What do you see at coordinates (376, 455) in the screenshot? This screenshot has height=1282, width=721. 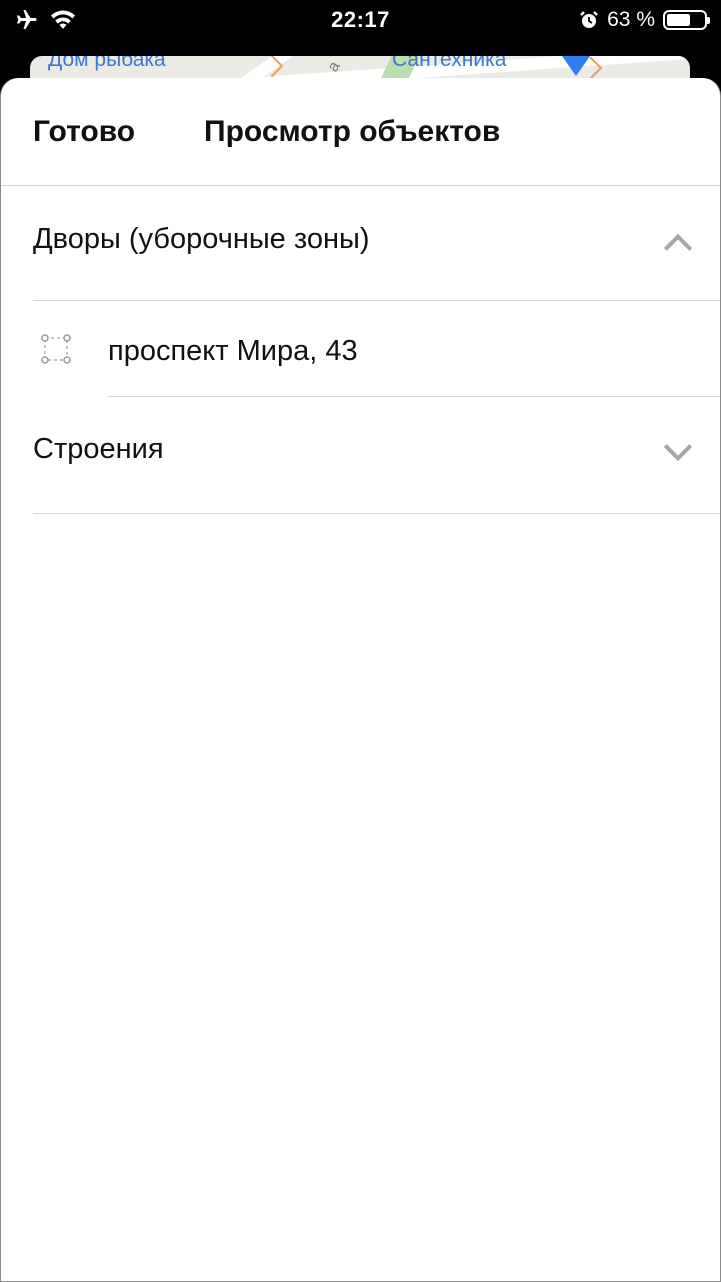 I see `section-header-buildings: Строения` at bounding box center [376, 455].